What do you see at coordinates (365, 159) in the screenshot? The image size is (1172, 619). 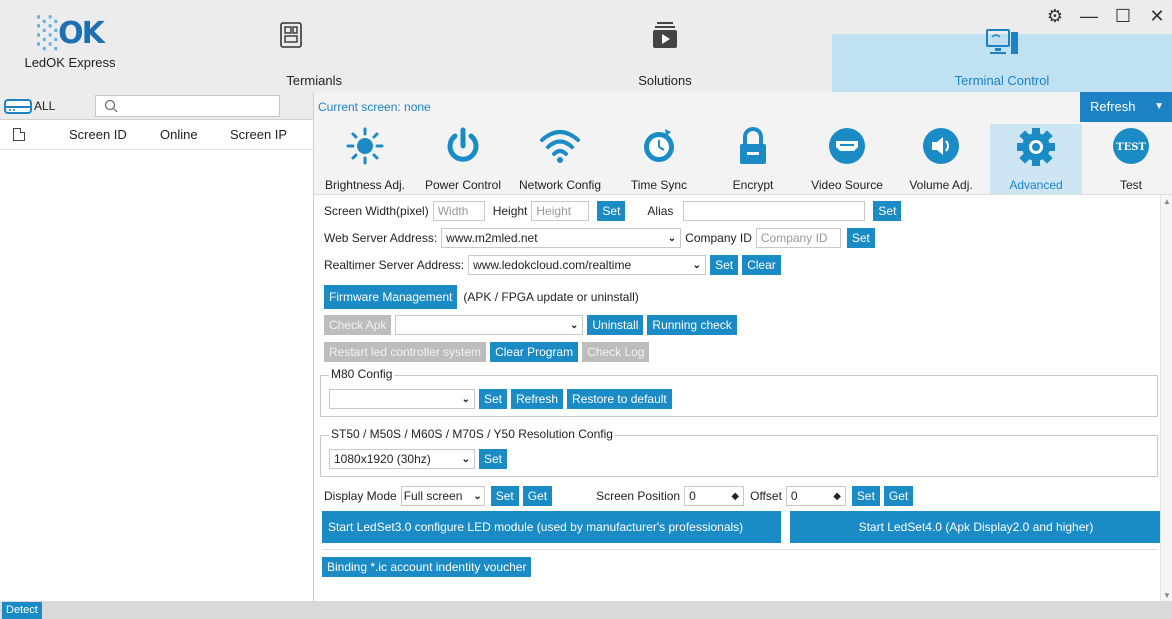 I see `tool-brightness: Brightness Adj.` at bounding box center [365, 159].